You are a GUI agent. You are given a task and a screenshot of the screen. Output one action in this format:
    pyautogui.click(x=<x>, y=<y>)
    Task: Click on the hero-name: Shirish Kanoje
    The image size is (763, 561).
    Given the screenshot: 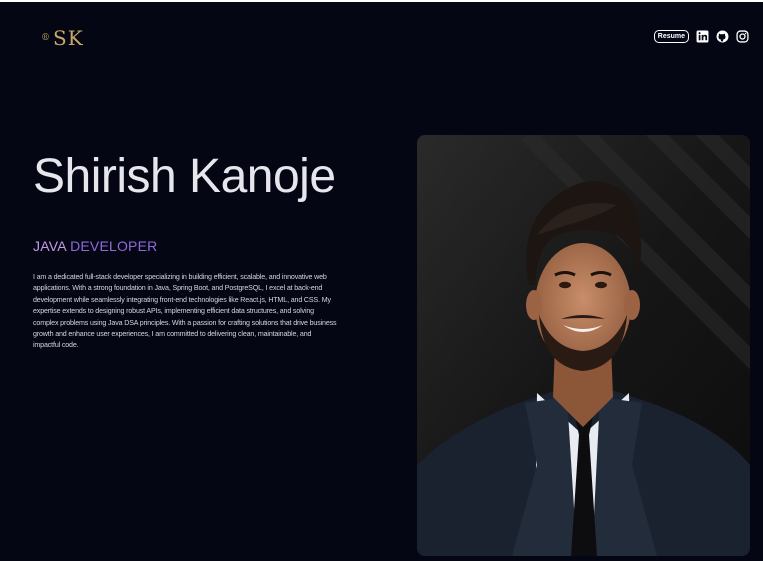 What is the action you would take?
    pyautogui.click(x=184, y=176)
    